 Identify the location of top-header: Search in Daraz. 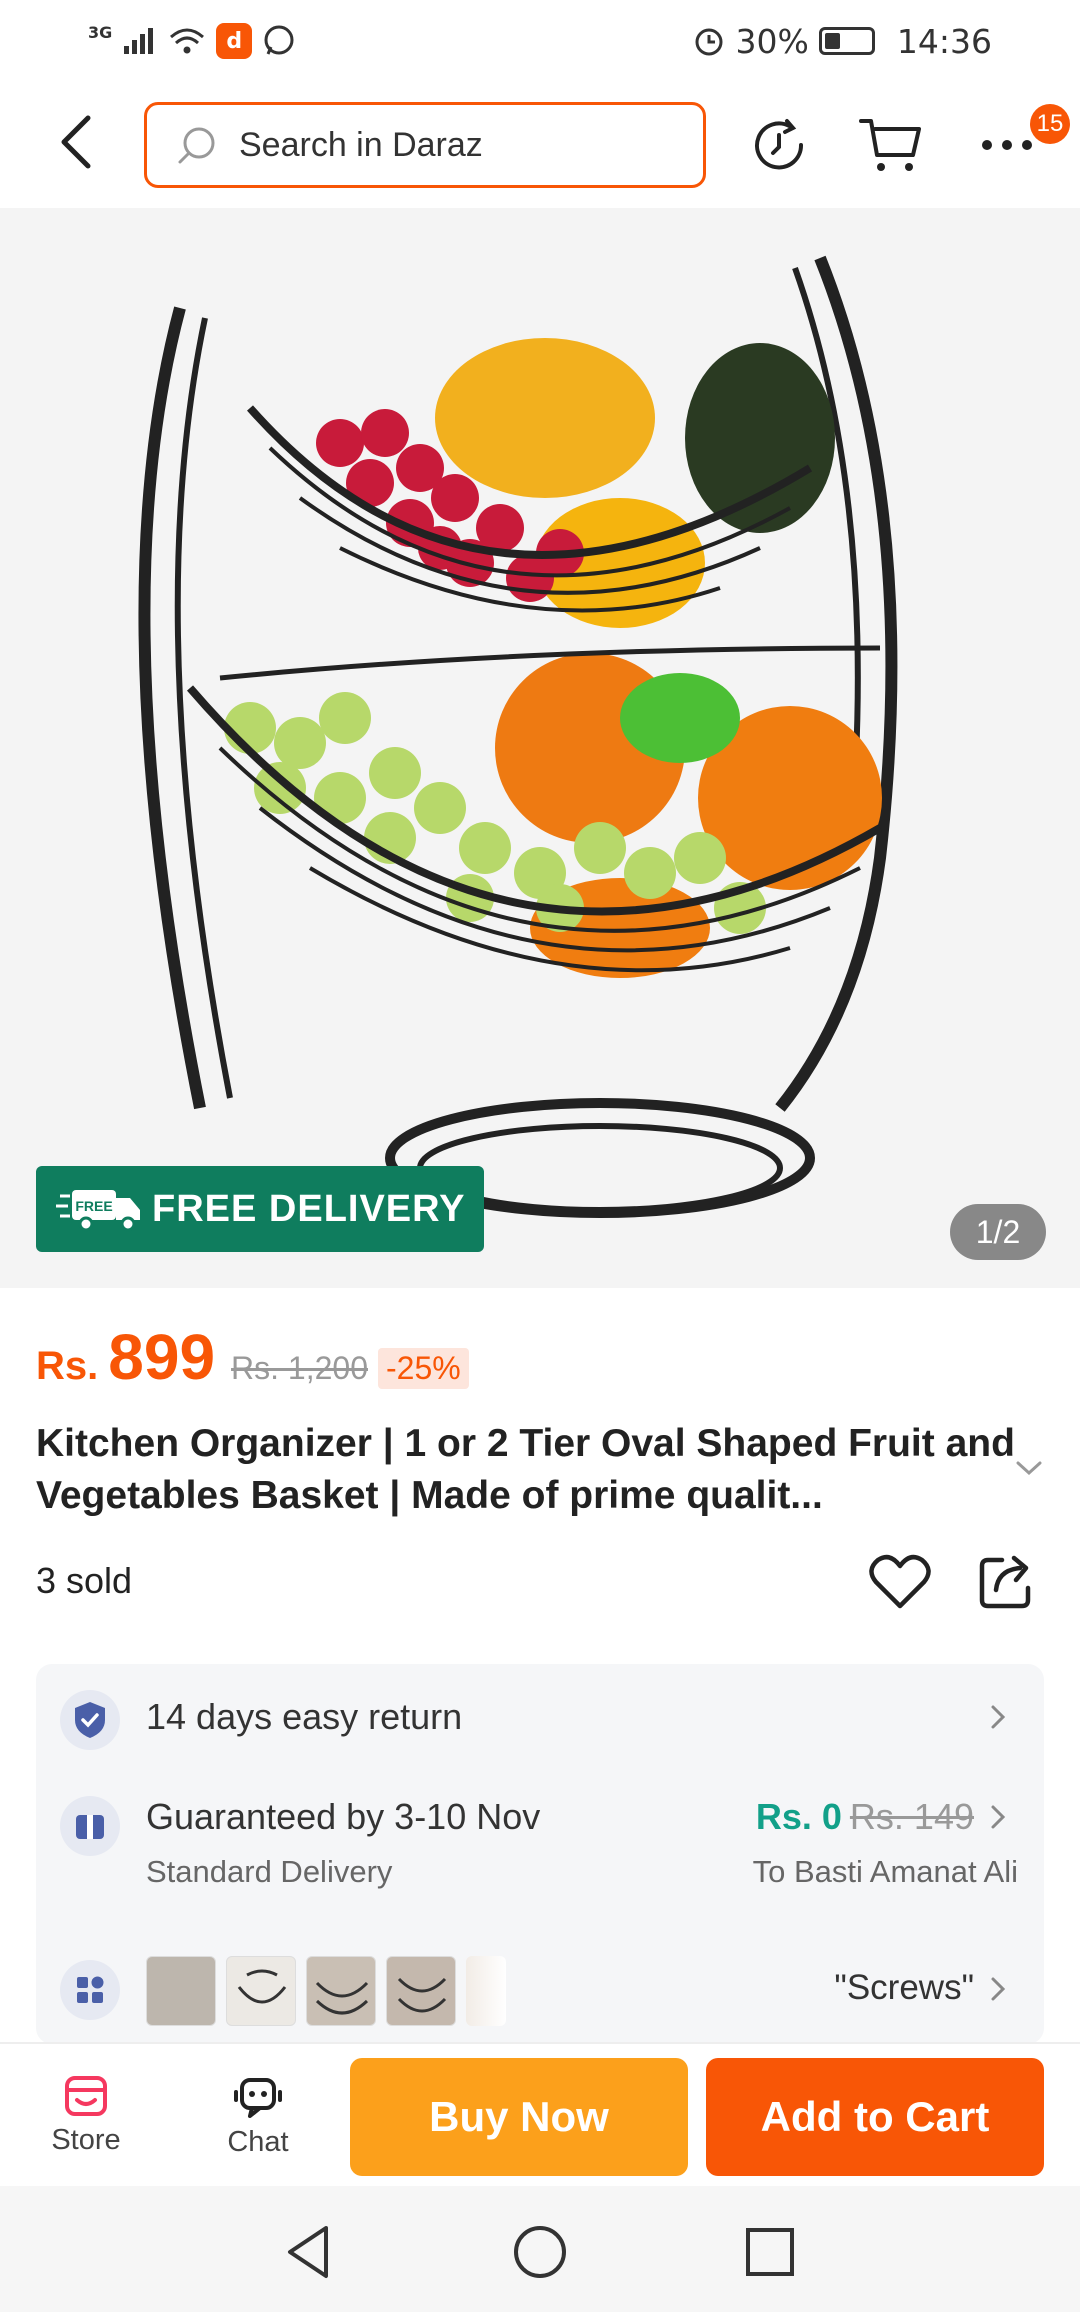
(540, 145).